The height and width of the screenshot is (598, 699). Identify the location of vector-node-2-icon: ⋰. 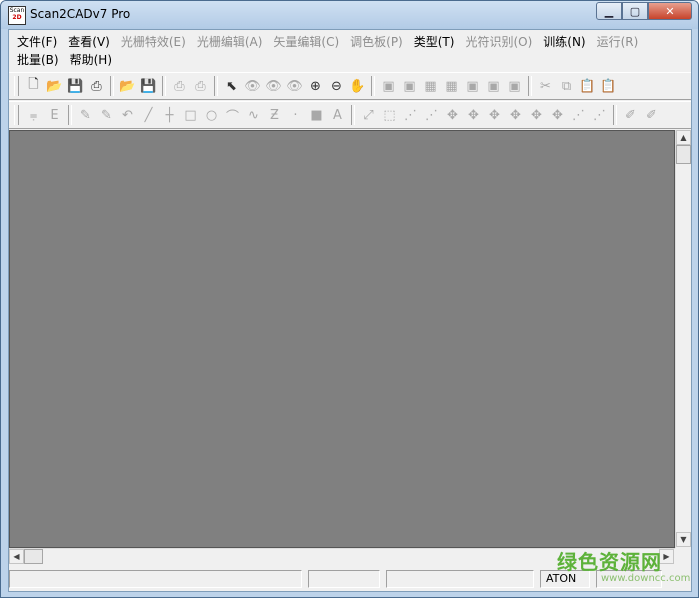
(431, 115).